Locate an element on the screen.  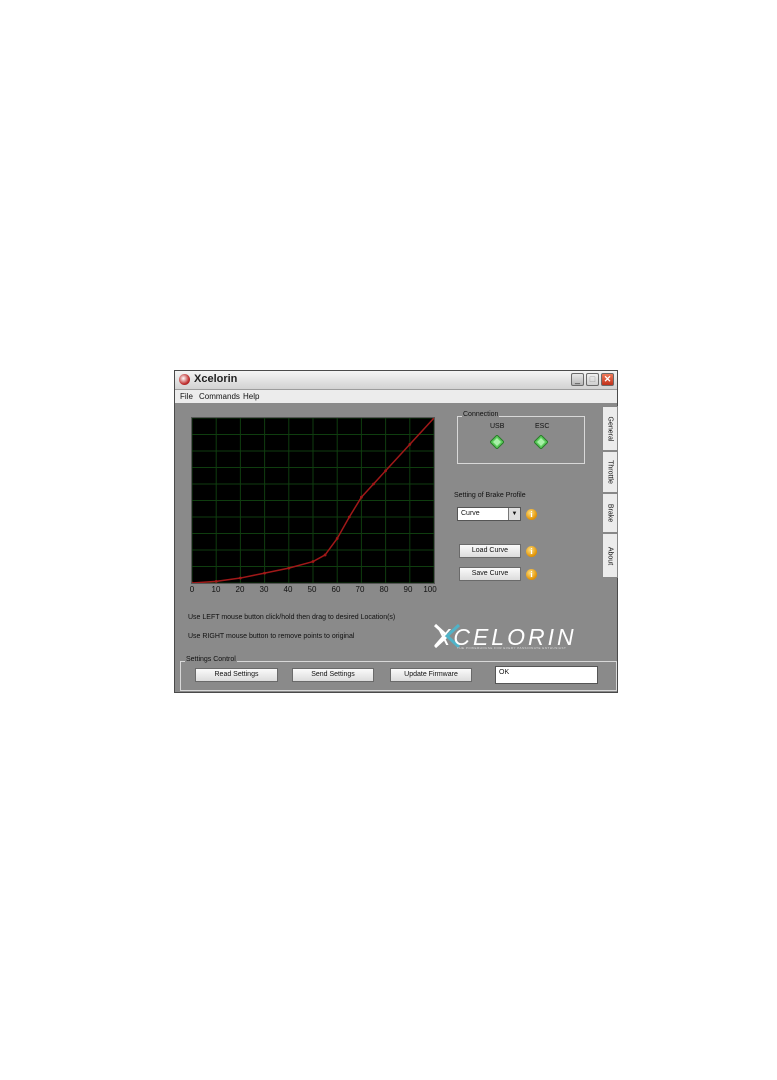
minimize-button: _ is located at coordinates (577, 379).